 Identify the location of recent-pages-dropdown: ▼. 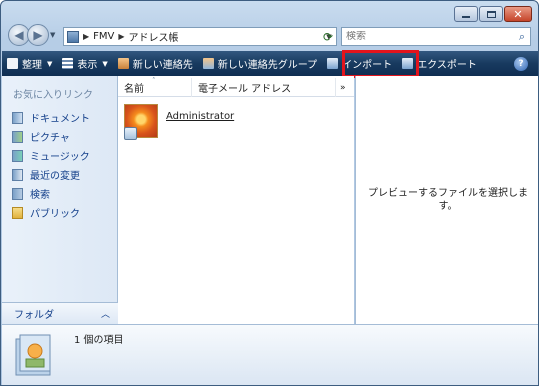
(55, 35).